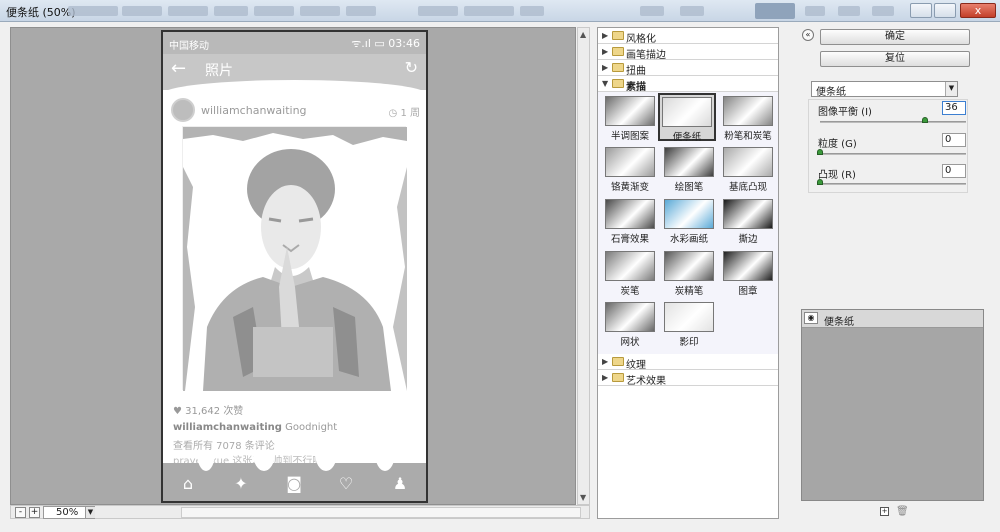  Describe the element at coordinates (583, 497) in the screenshot. I see `scroll-down-icon: ▼` at that location.